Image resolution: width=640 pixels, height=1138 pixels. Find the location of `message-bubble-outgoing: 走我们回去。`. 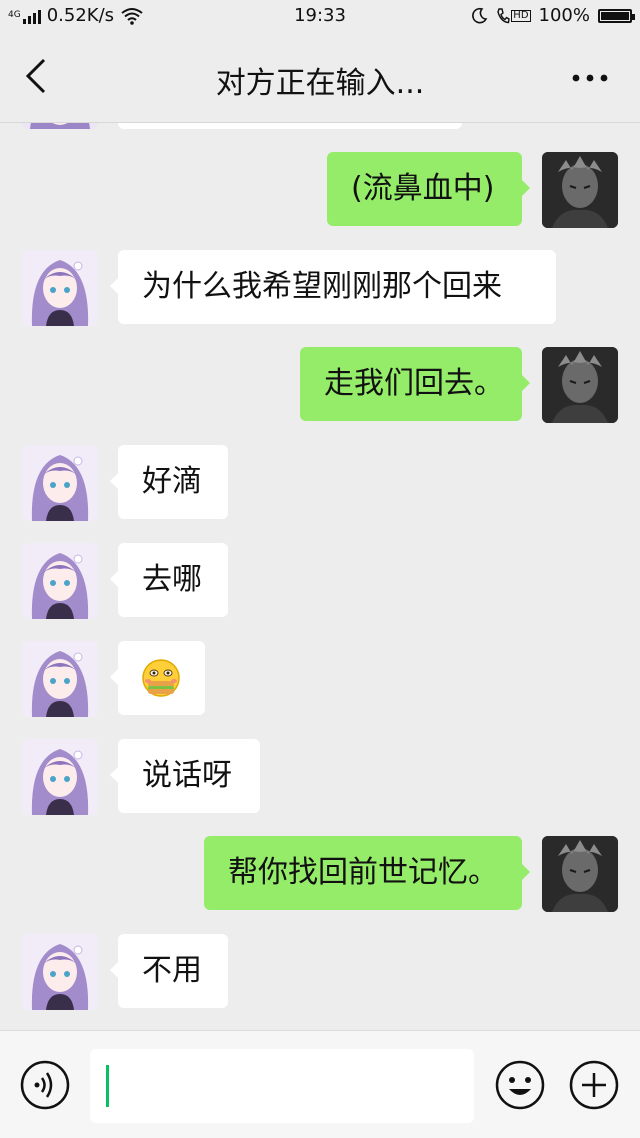

message-bubble-outgoing: 走我们回去。 is located at coordinates (415, 384).